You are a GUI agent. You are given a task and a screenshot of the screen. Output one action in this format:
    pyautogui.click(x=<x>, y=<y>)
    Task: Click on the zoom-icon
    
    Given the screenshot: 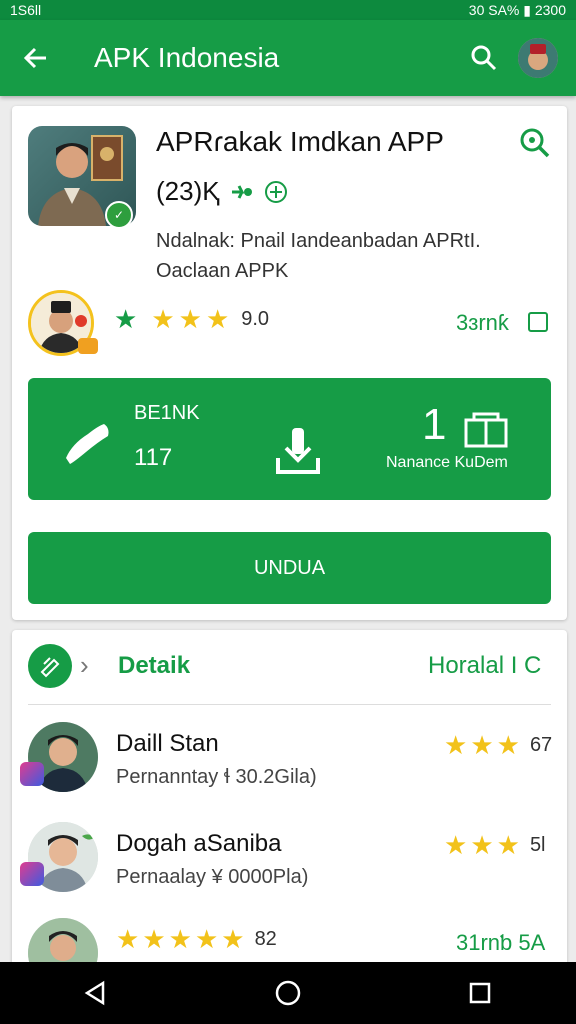 What is the action you would take?
    pyautogui.click(x=535, y=143)
    